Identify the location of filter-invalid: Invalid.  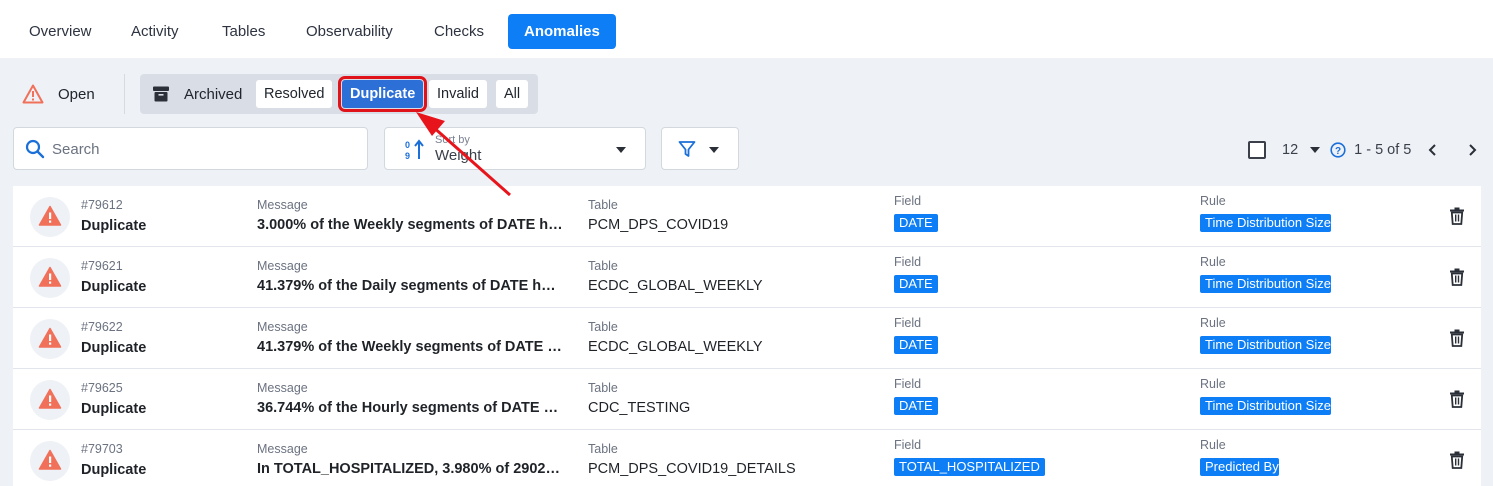
(458, 94).